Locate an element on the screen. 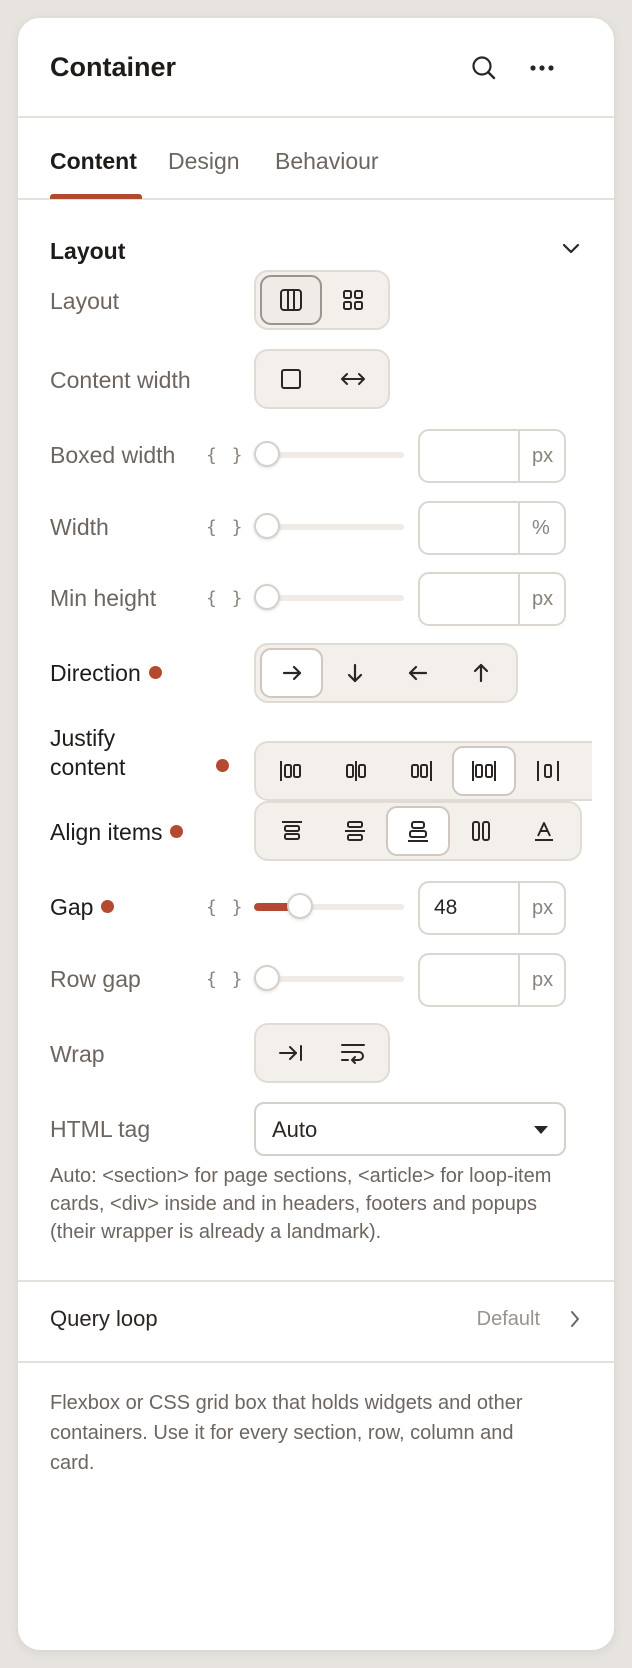 Image resolution: width=632 pixels, height=1668 pixels. wrap-toggle is located at coordinates (322, 1053).